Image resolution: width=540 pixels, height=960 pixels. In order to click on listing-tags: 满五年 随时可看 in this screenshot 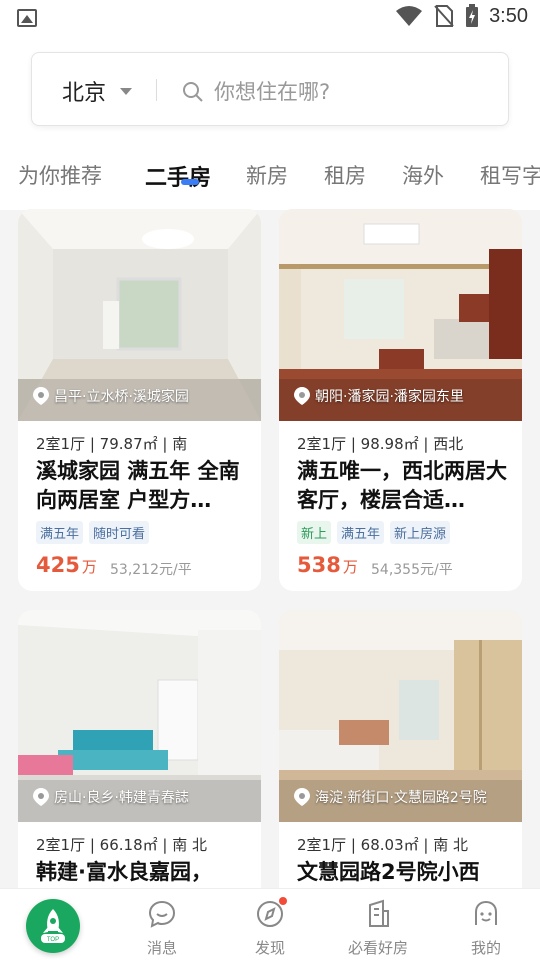, I will do `click(93, 532)`.